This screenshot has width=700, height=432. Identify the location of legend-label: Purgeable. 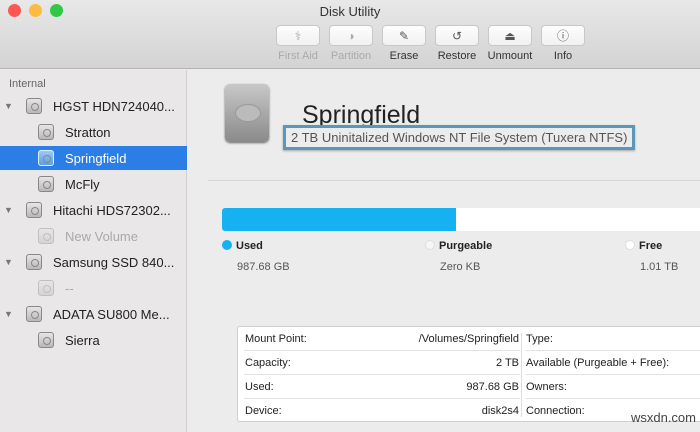
(466, 246).